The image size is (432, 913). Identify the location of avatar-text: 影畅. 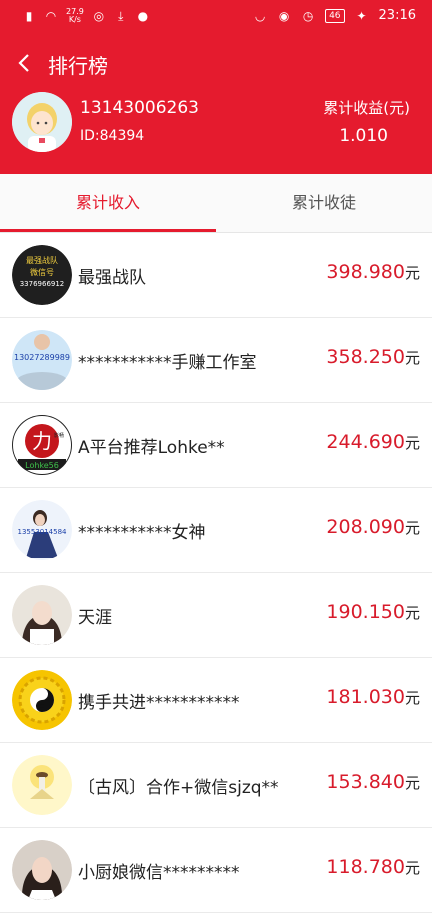
(59, 435).